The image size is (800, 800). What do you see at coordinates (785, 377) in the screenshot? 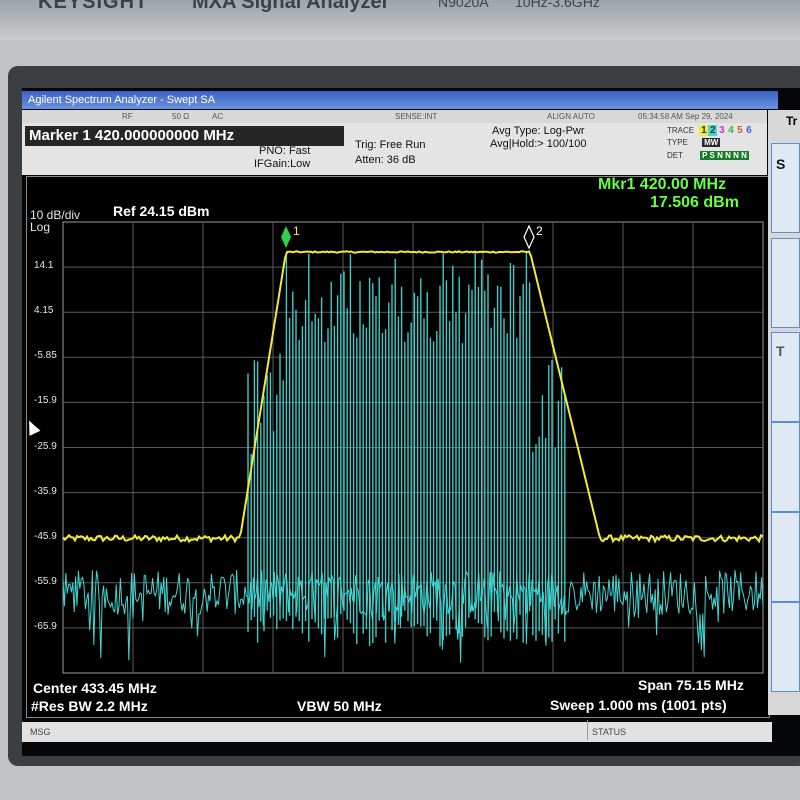
I see `softkey-3: T` at bounding box center [785, 377].